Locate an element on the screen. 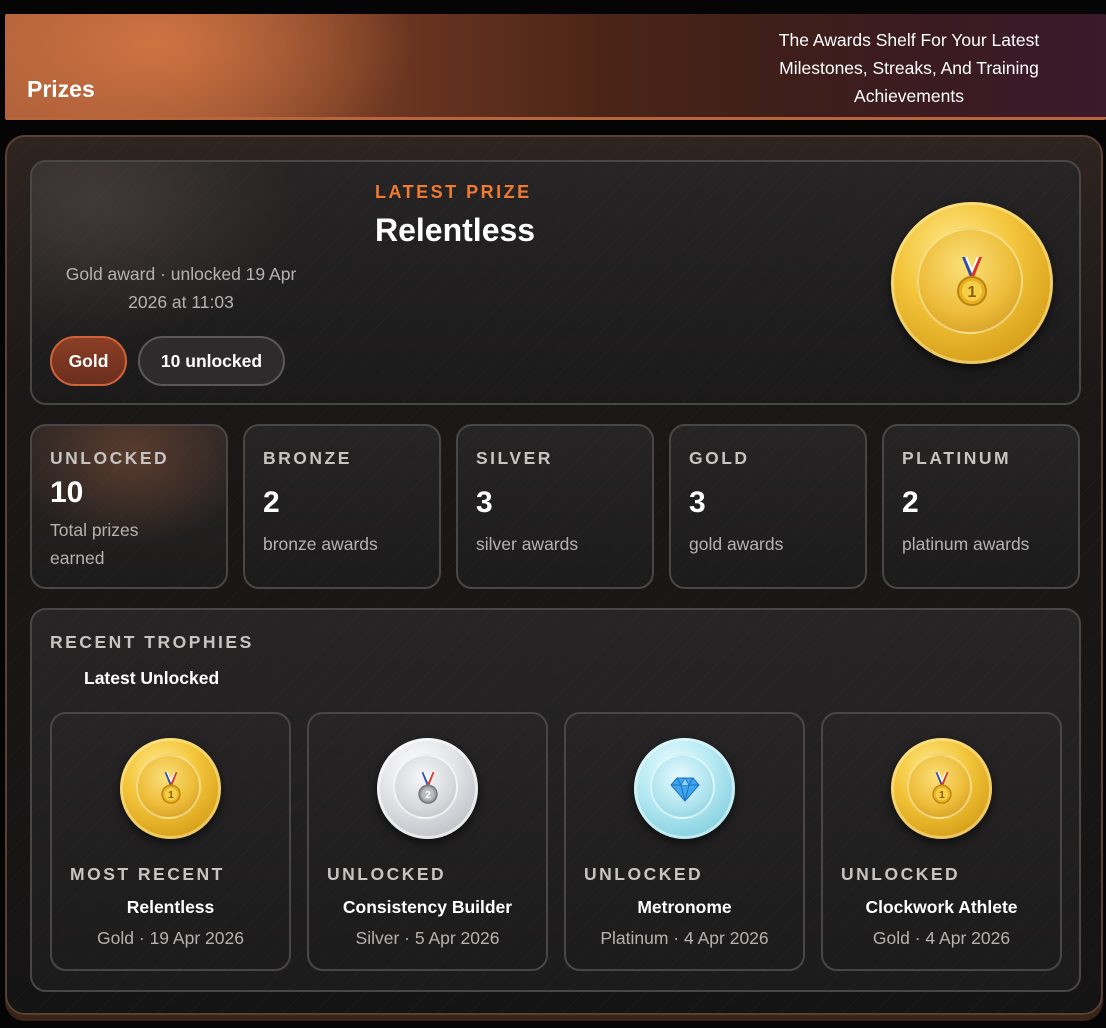  unlocked-count-badge: 10 unlocked is located at coordinates (211, 361).